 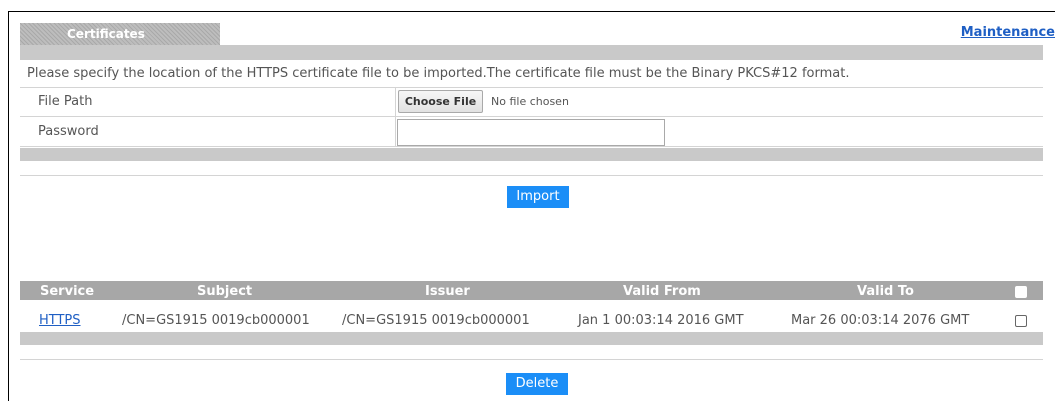 What do you see at coordinates (395, 117) in the screenshot?
I see `column-divider` at bounding box center [395, 117].